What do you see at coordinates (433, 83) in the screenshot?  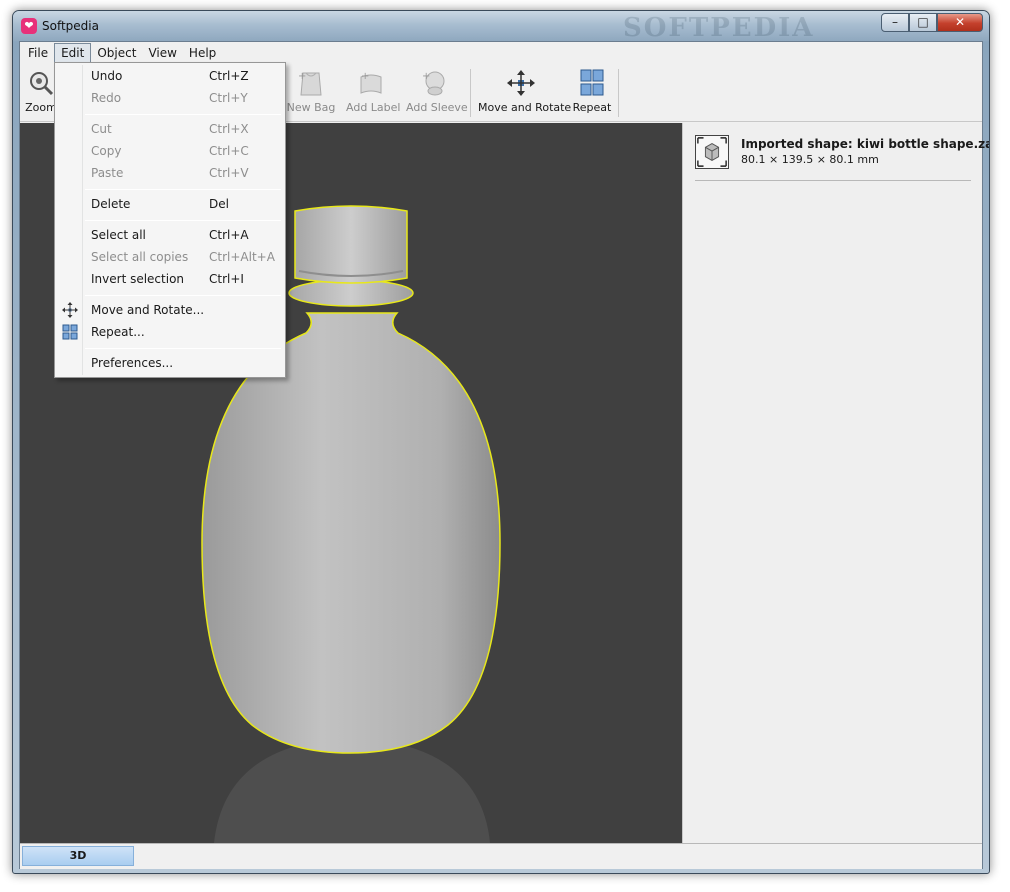 I see `sleeve-icon: +` at bounding box center [433, 83].